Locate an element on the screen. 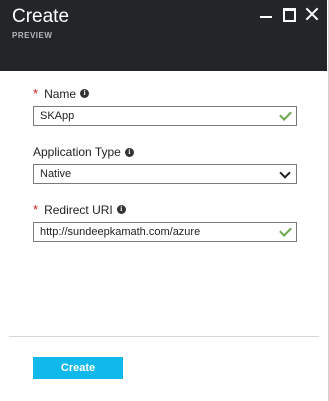  minimize-icon is located at coordinates (266, 14).